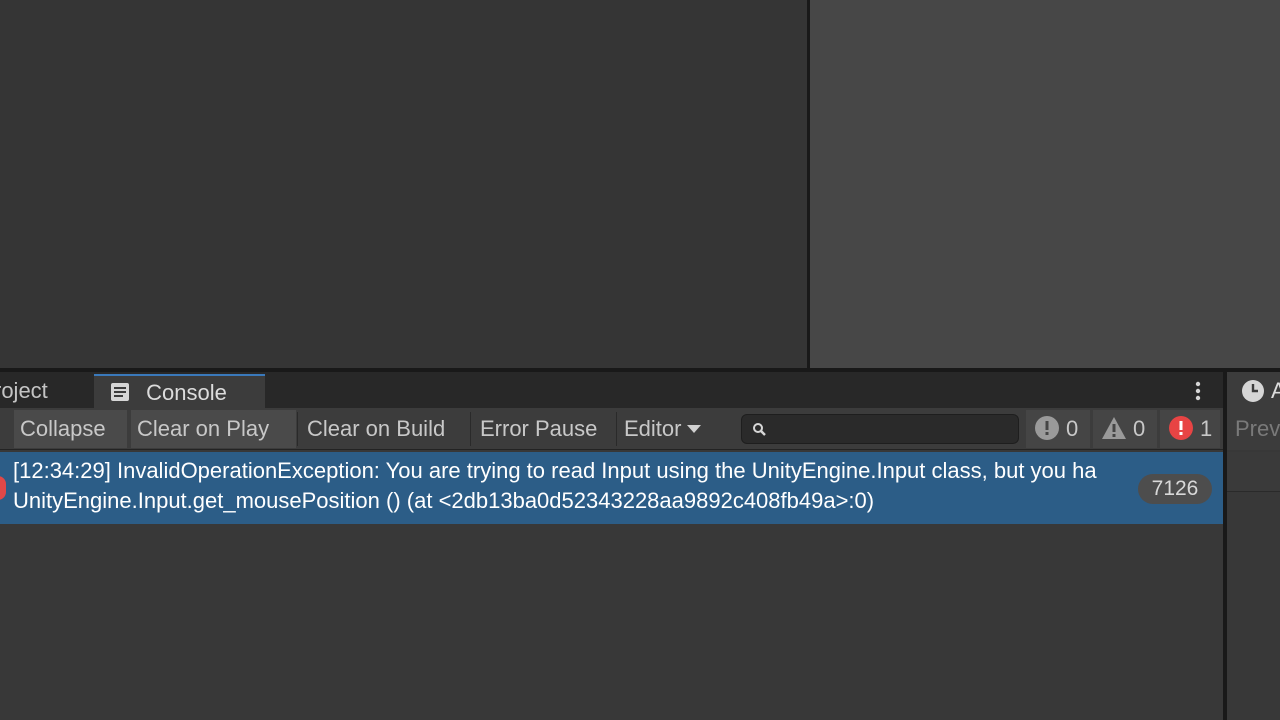  Describe the element at coordinates (760, 432) in the screenshot. I see `search-icon` at that location.